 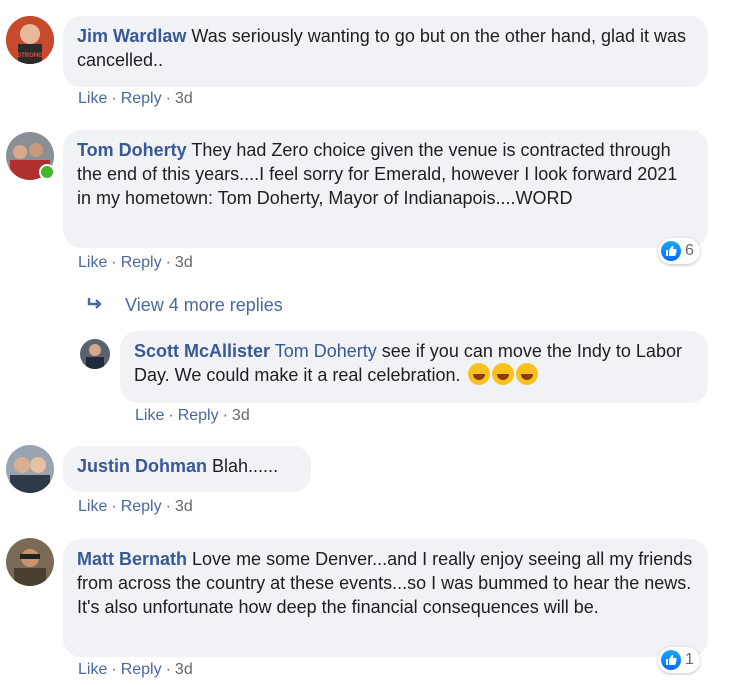 What do you see at coordinates (132, 559) in the screenshot?
I see `comment-author: Matt Bernath` at bounding box center [132, 559].